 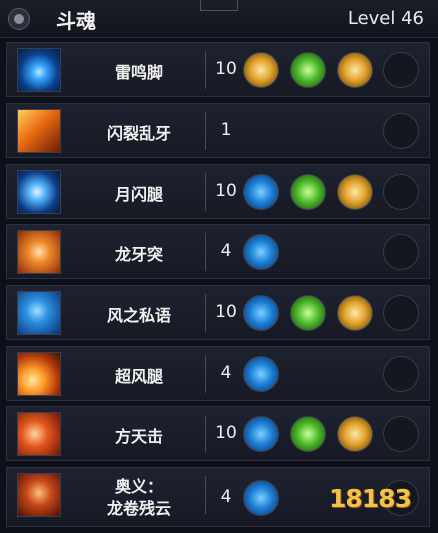 I want to click on circle-menu-icon, so click(x=19, y=19).